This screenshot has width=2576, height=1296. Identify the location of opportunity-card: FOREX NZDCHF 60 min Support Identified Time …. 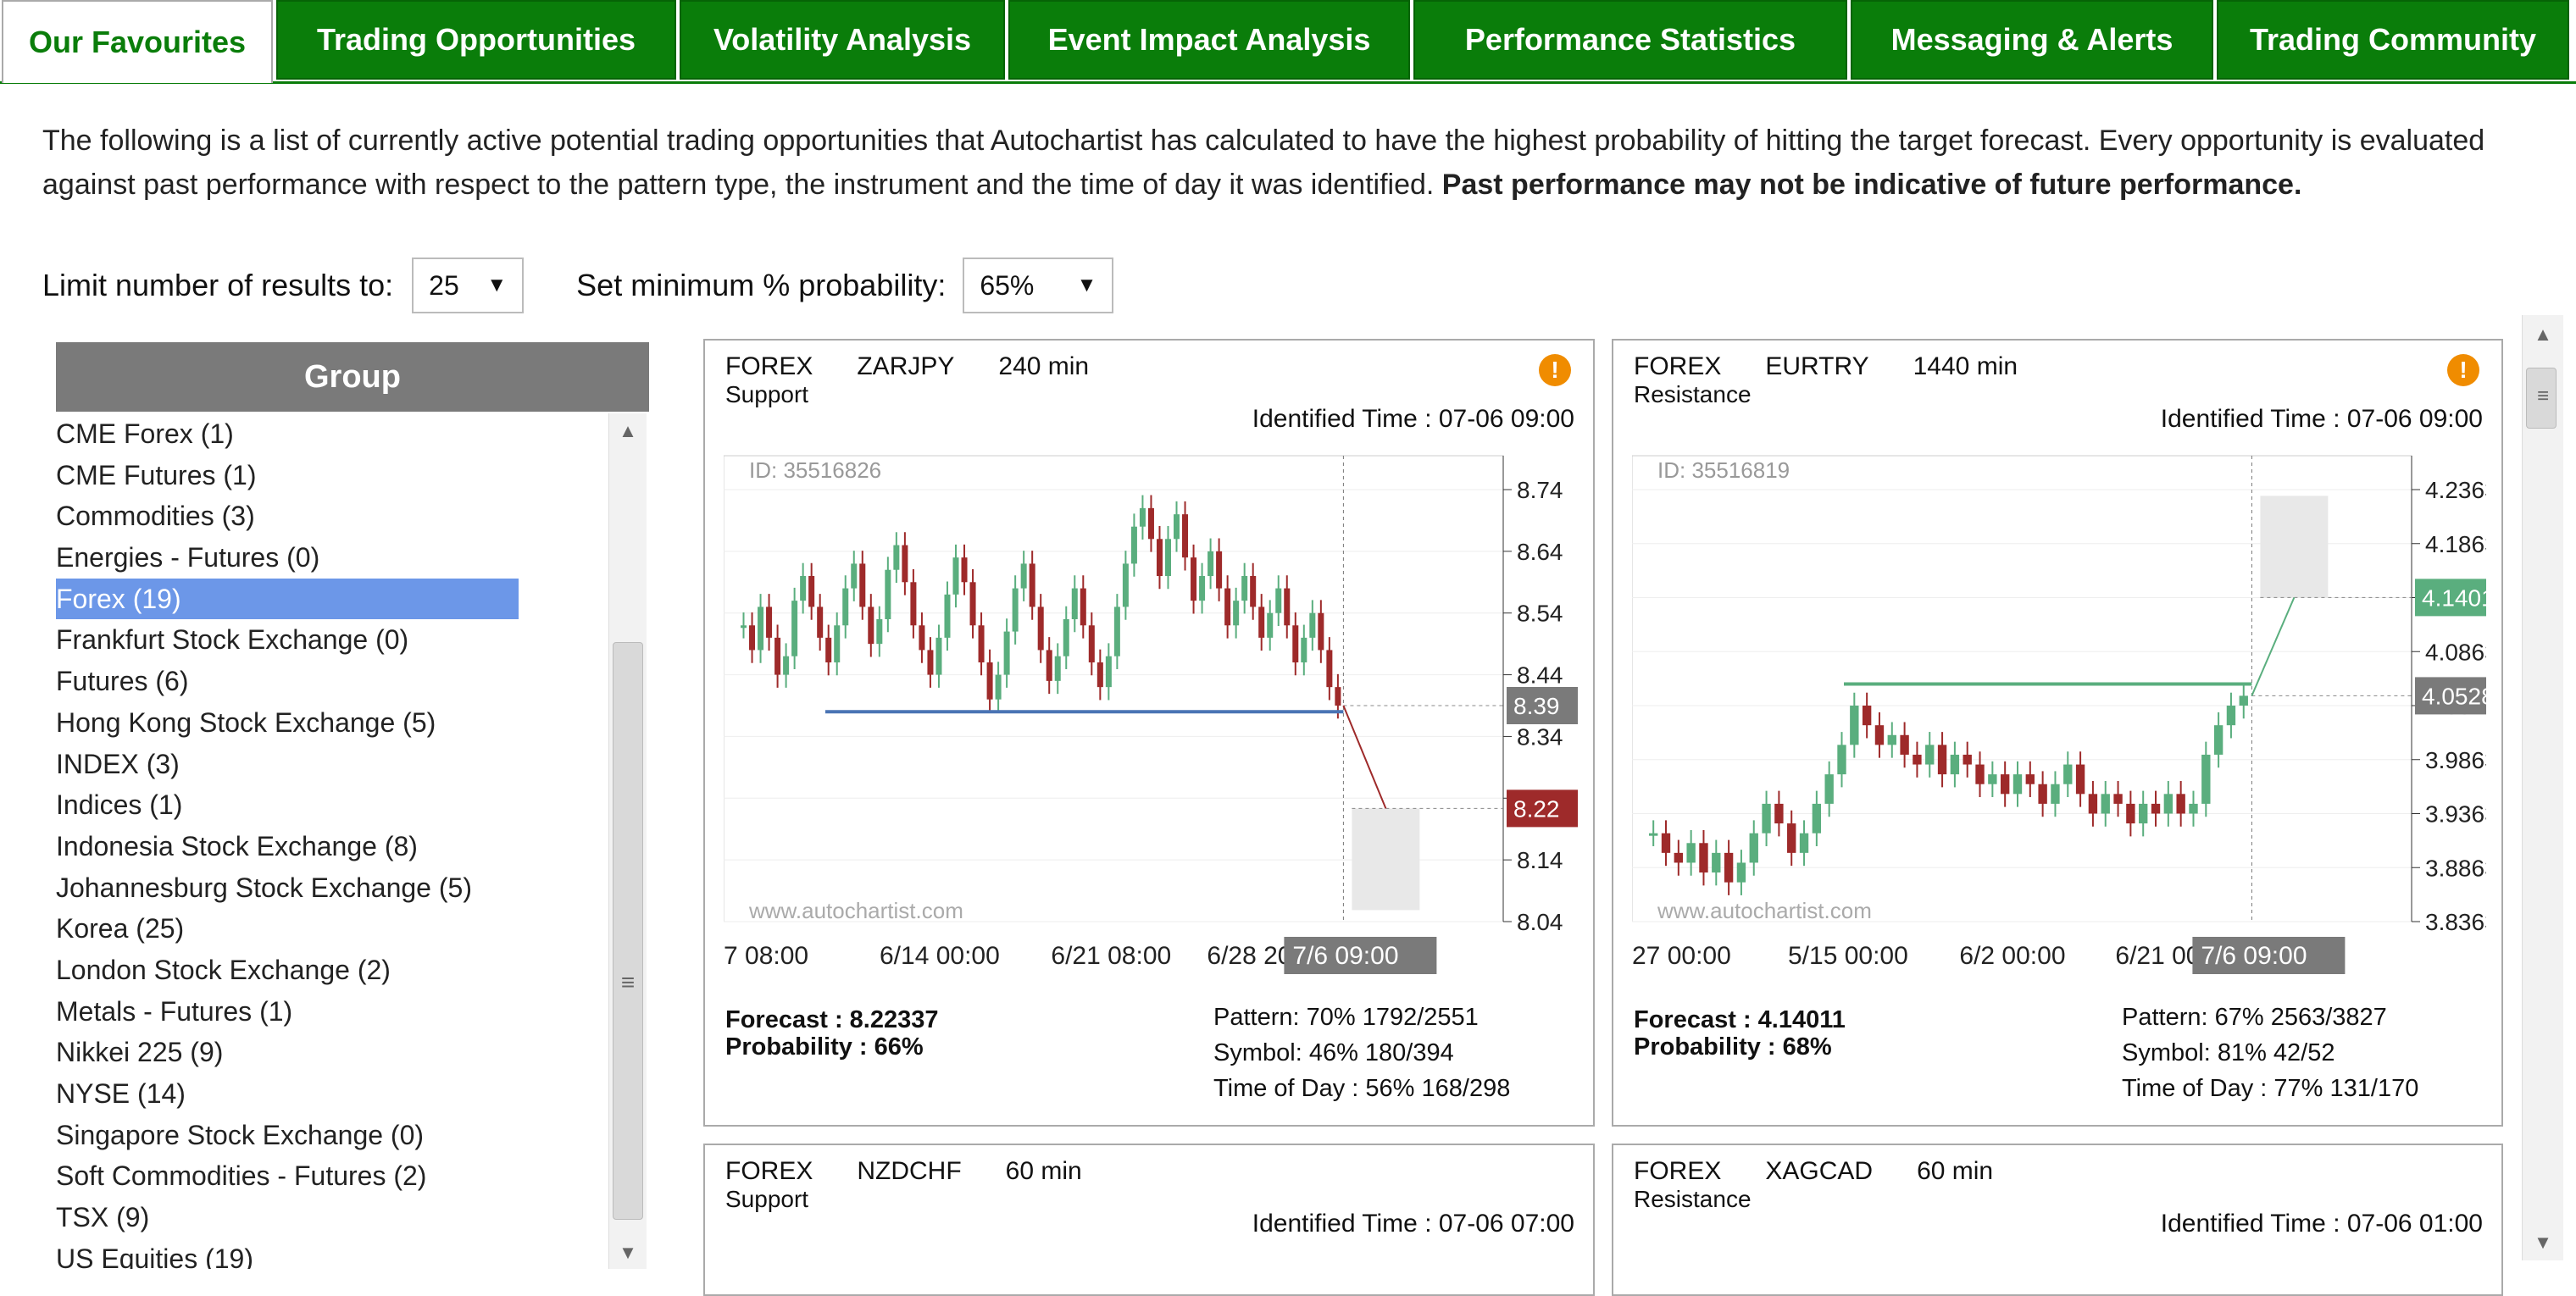
(1149, 1220).